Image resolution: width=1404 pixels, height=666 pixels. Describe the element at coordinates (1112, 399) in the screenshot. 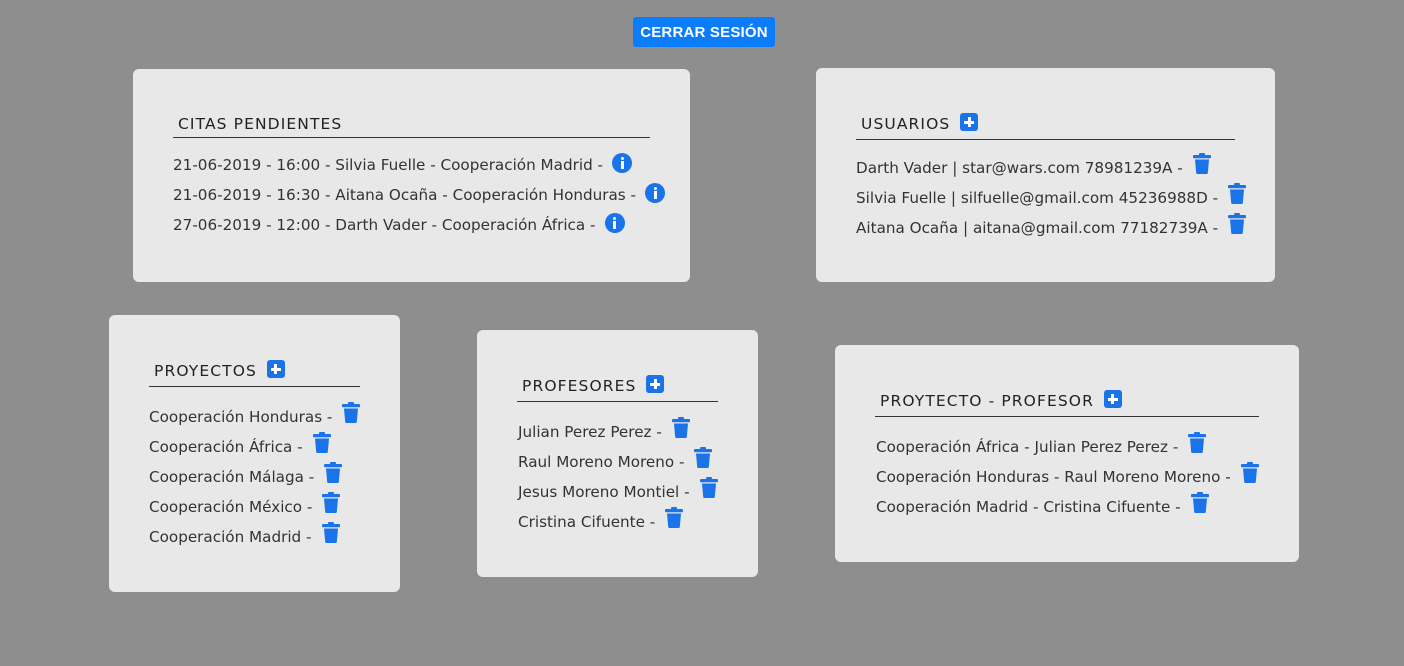

I see `add-proyecto-profesor-icon` at that location.